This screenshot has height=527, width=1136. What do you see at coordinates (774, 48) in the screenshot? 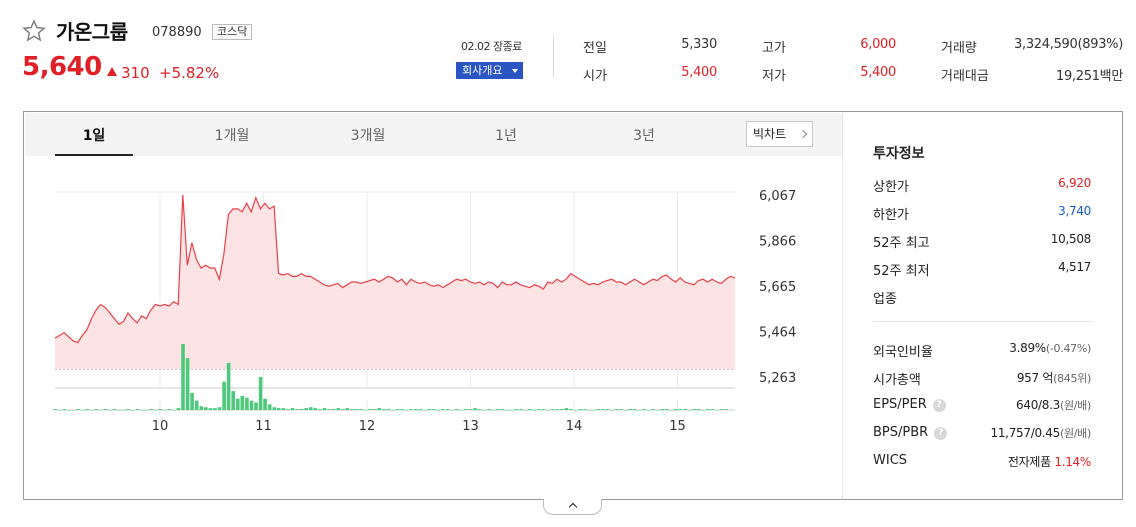
I see `high-label: 고가` at bounding box center [774, 48].